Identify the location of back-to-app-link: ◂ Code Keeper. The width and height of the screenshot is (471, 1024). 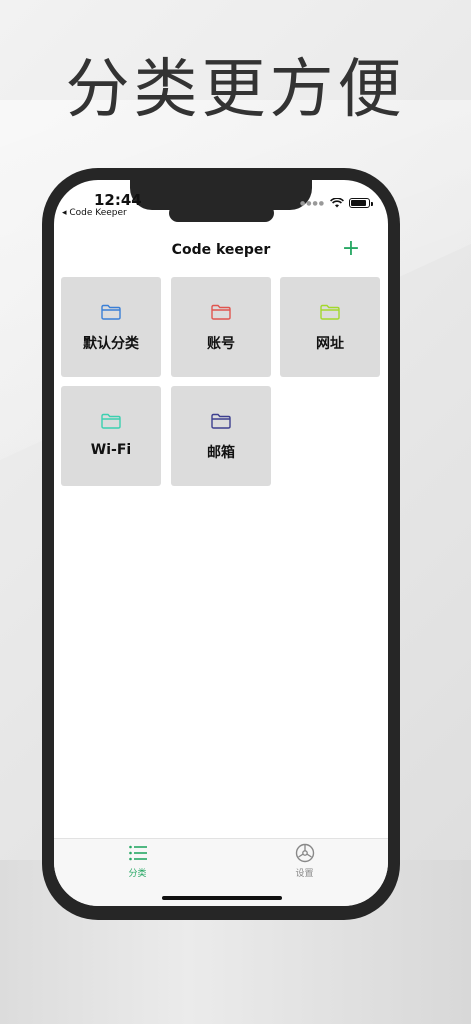
(94, 213).